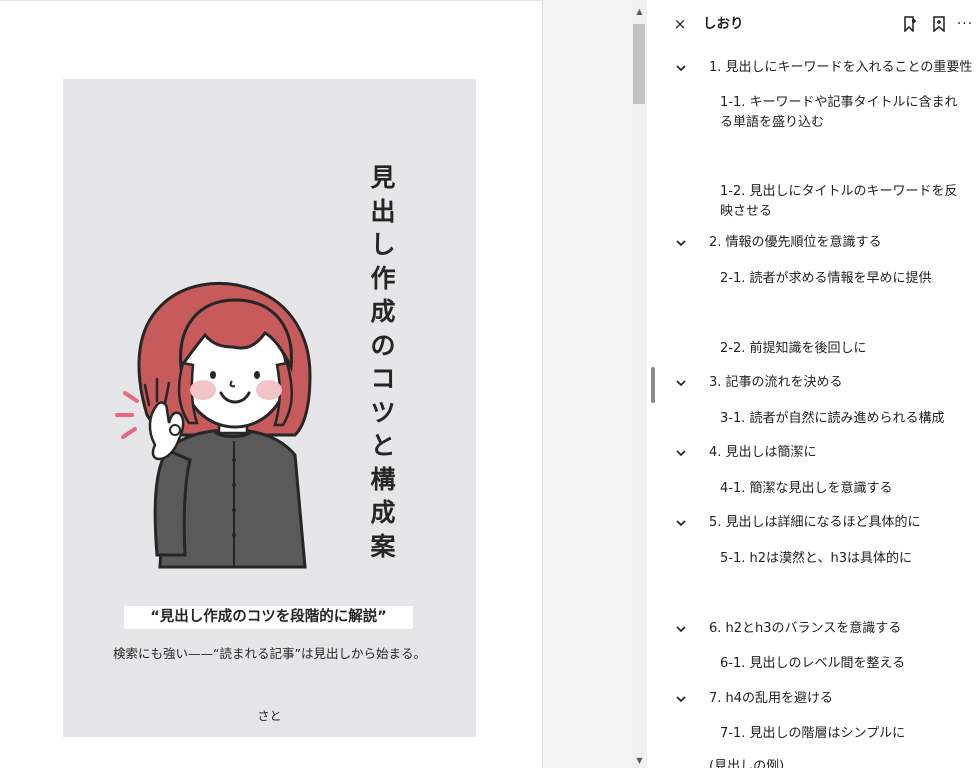 The image size is (980, 768). Describe the element at coordinates (639, 11) in the screenshot. I see `scroll-up-arrow-icon: ▲` at that location.